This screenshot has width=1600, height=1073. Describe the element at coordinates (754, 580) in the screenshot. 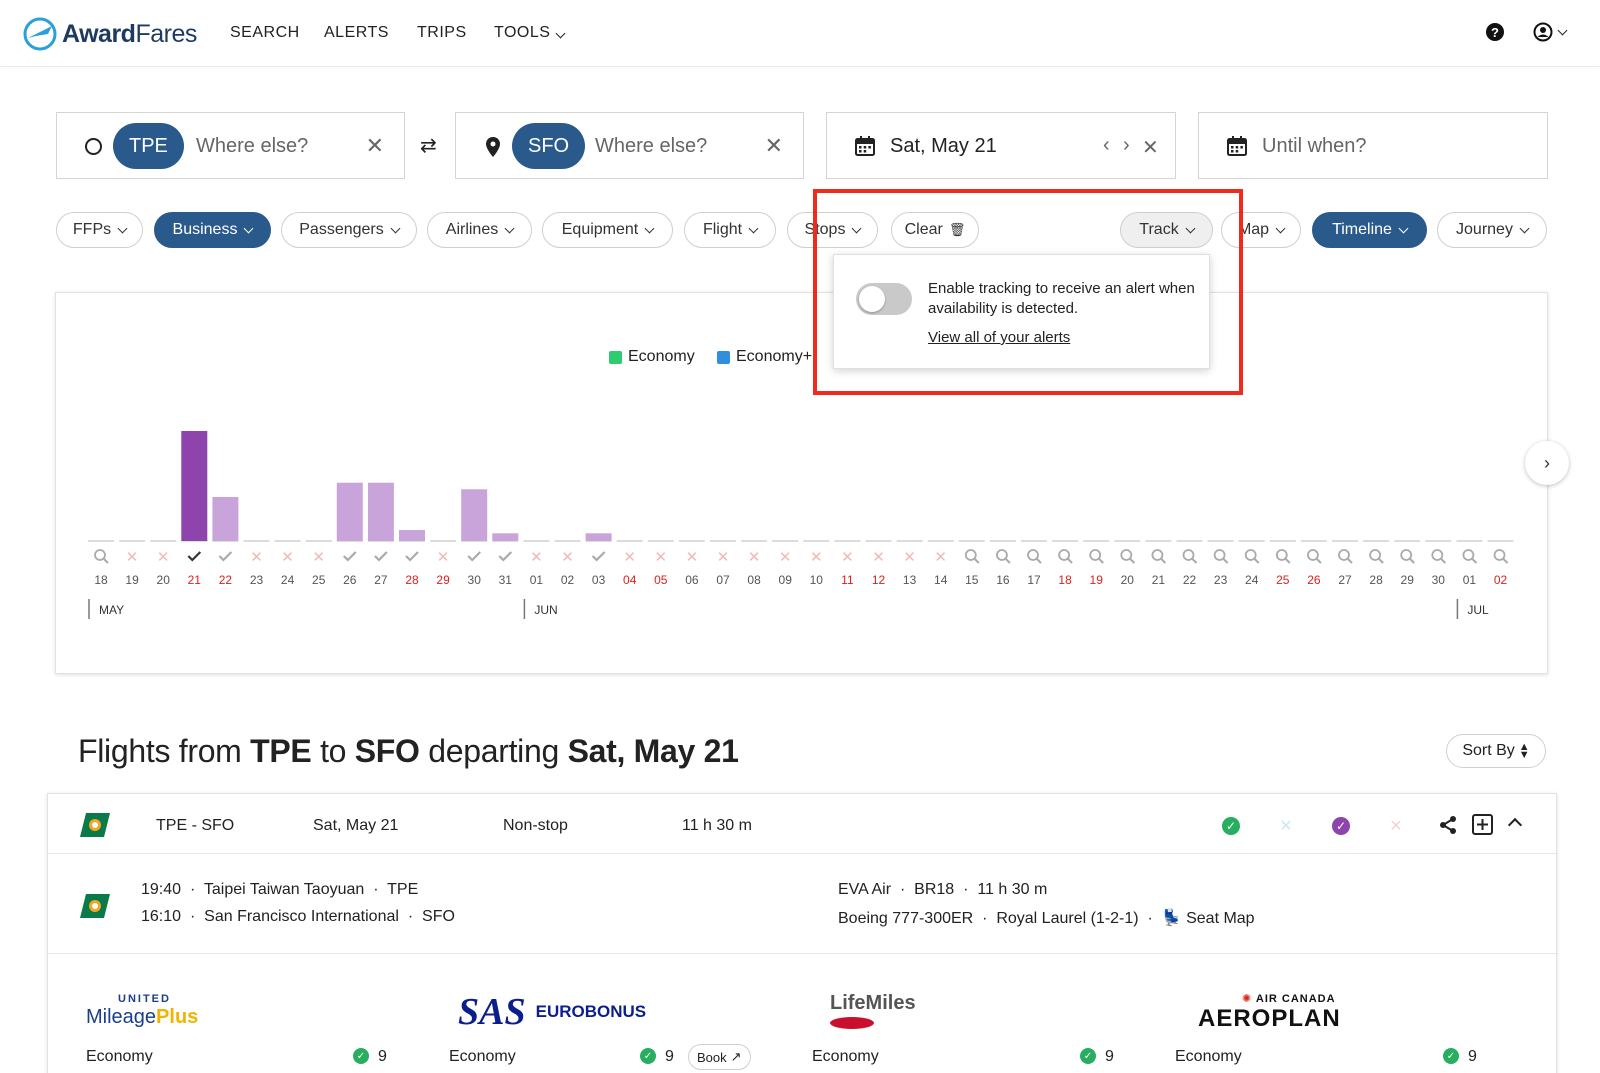

I see `date-tick-label: 08` at that location.